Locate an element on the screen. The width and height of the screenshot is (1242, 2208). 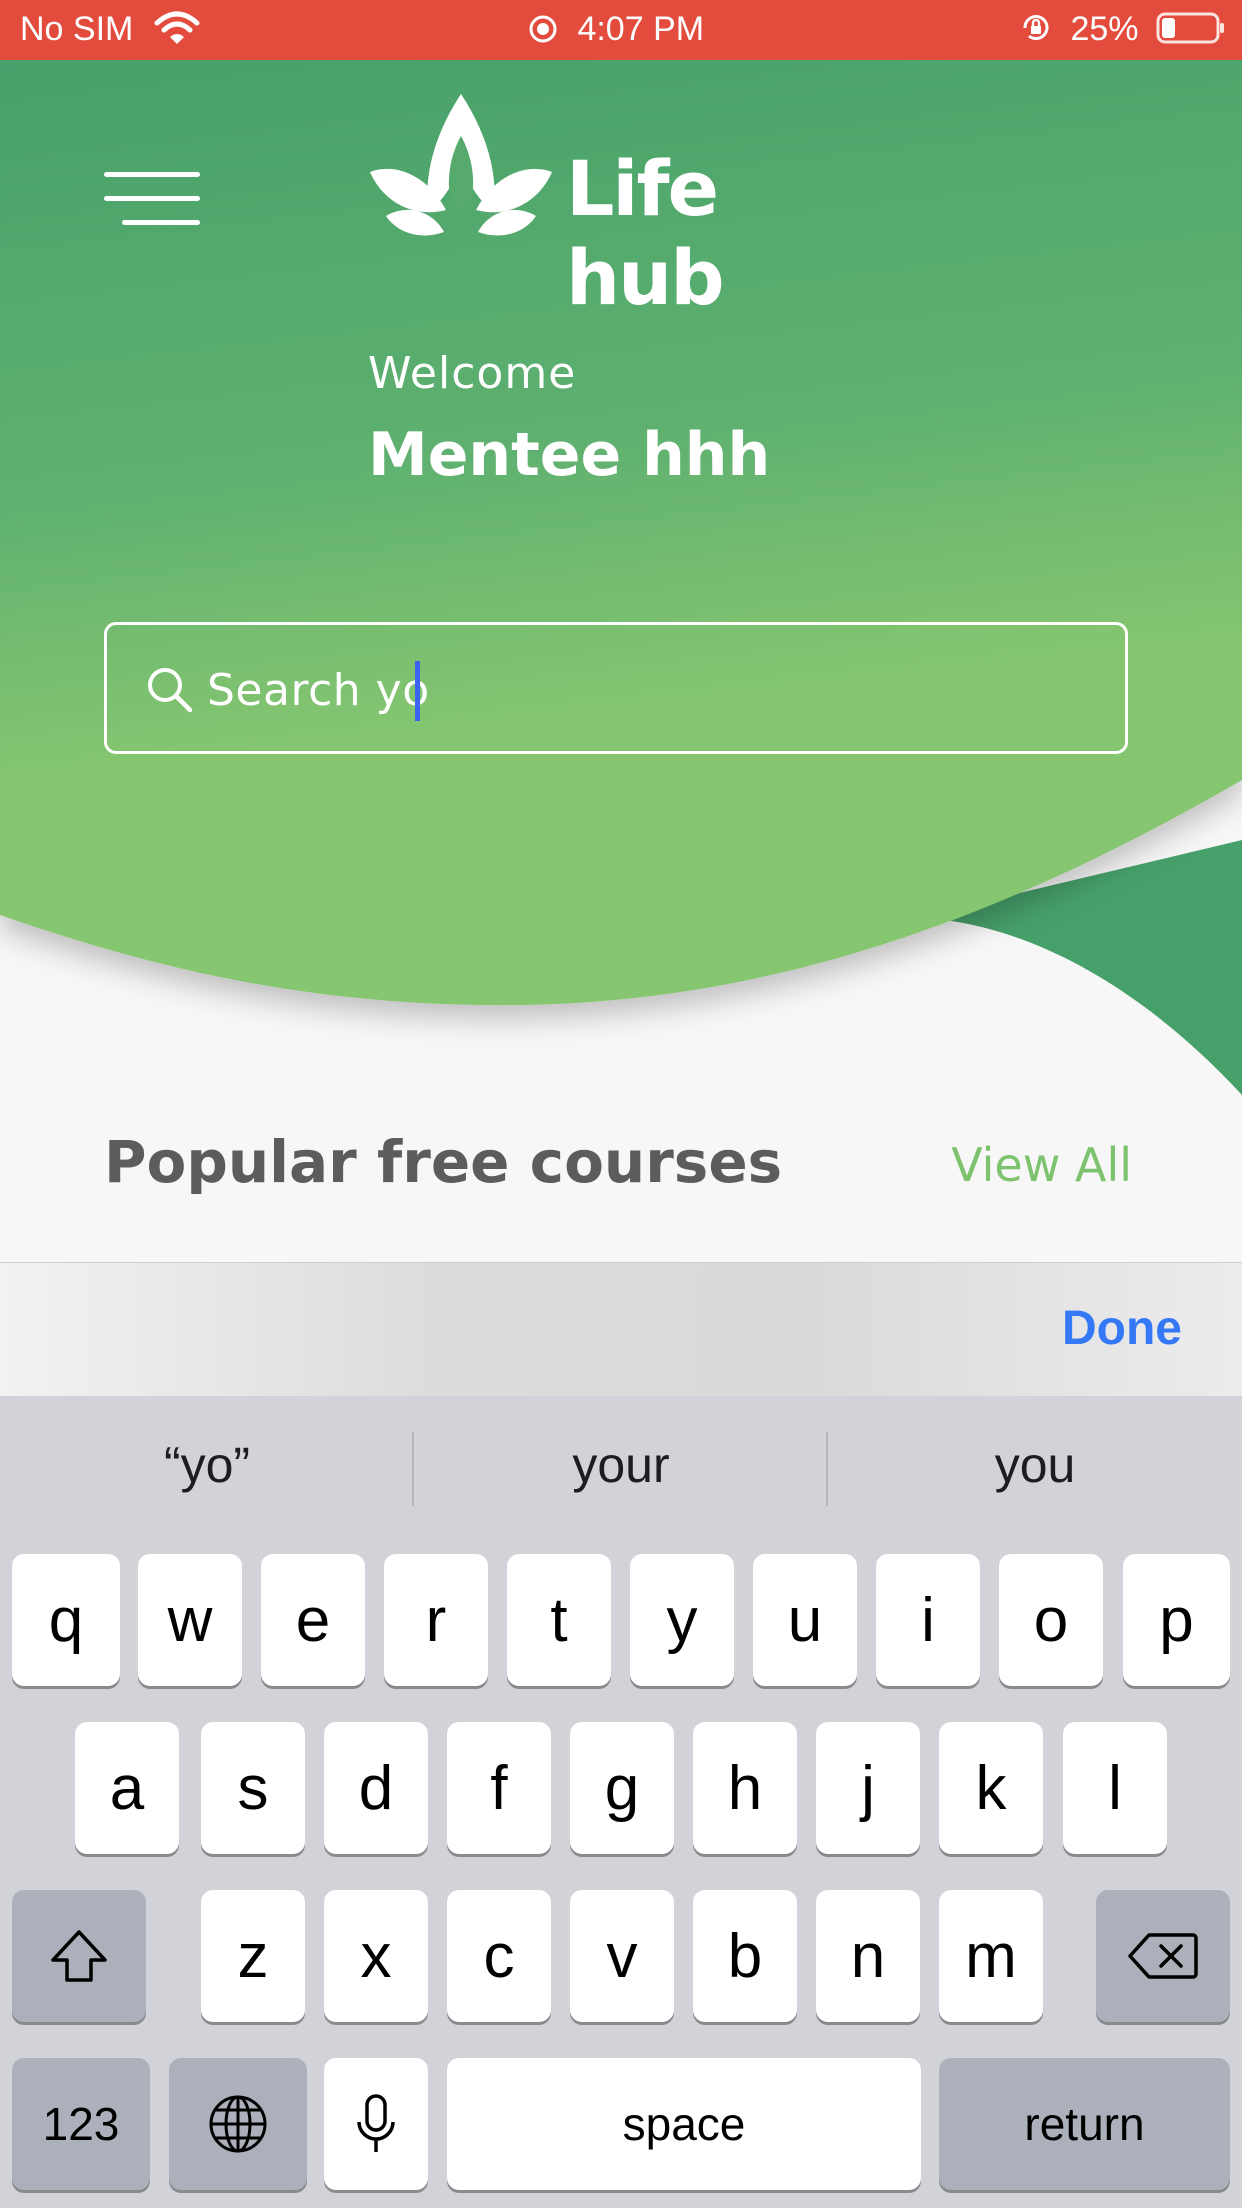
clock-time: 4:07 PM is located at coordinates (641, 29).